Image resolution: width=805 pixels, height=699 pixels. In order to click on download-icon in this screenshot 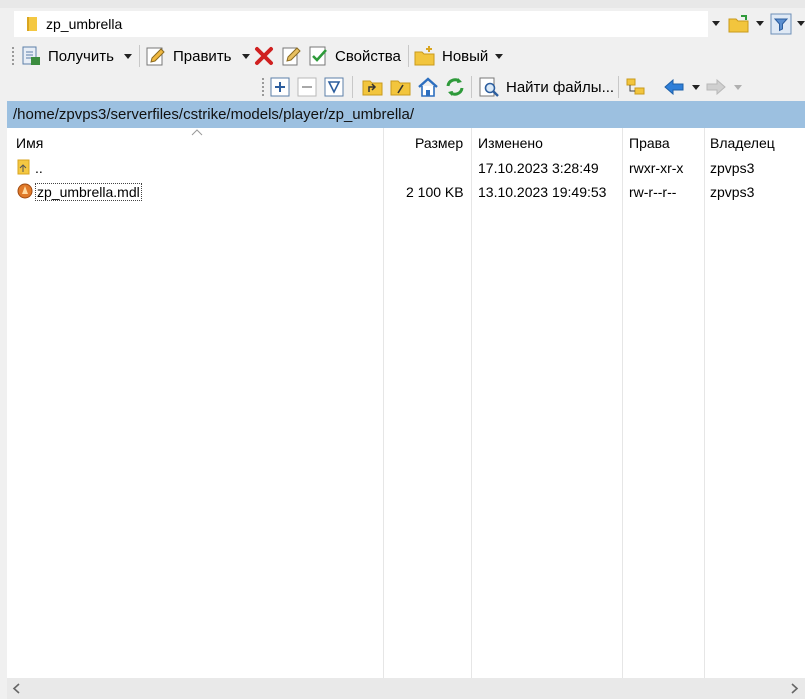, I will do `click(31, 56)`.